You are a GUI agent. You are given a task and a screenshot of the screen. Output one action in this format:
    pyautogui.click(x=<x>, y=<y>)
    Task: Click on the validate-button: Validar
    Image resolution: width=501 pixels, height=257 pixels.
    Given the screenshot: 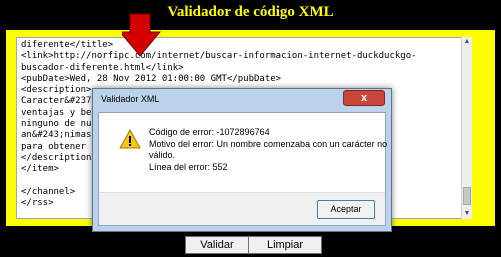 What is the action you would take?
    pyautogui.click(x=217, y=245)
    